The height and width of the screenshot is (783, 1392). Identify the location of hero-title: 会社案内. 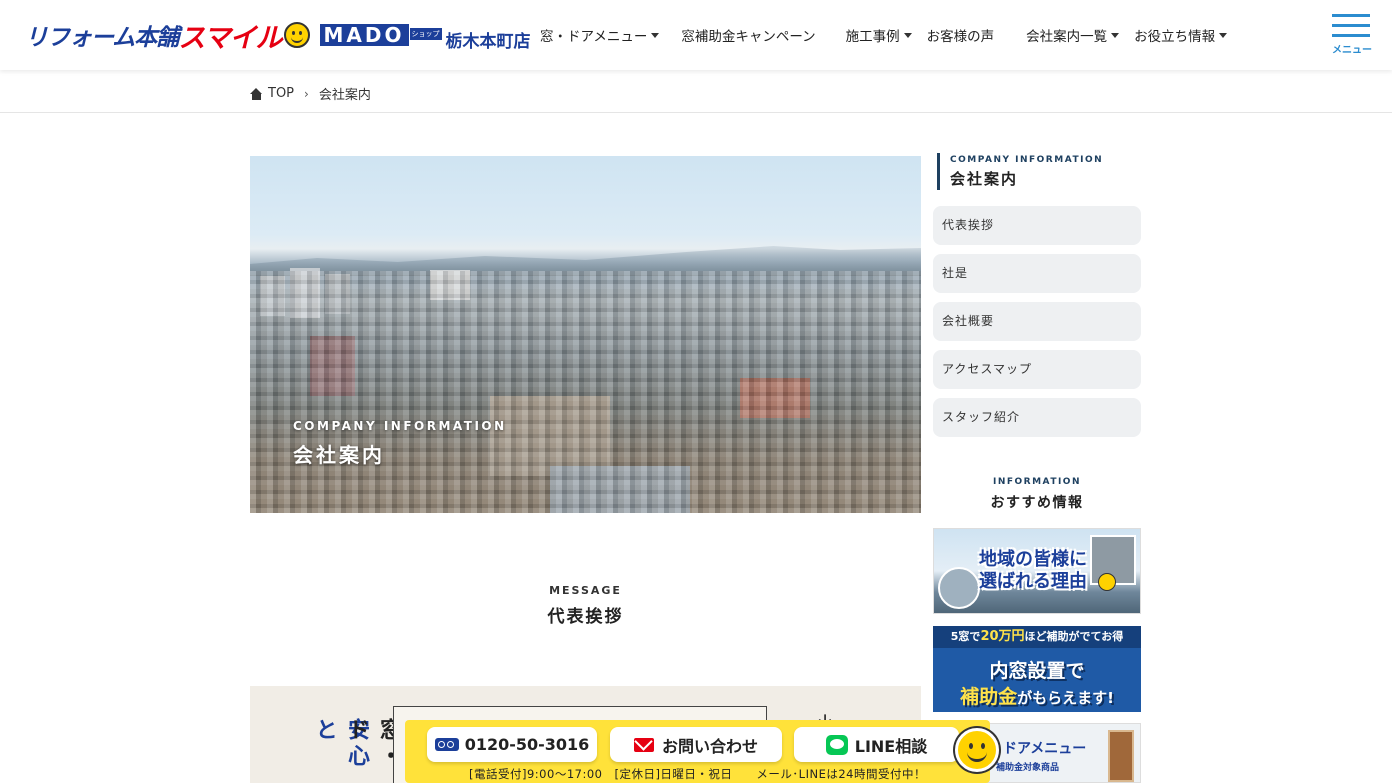
(339, 455).